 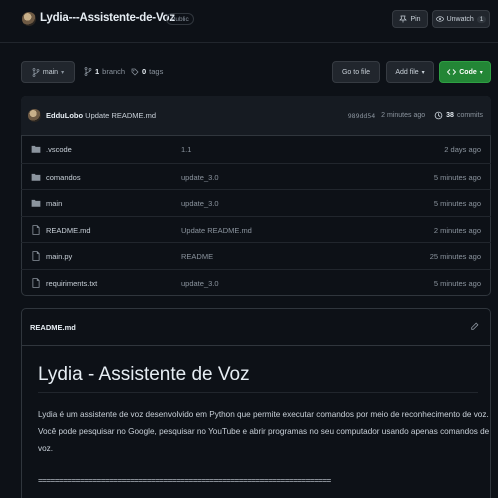 What do you see at coordinates (53, 327) in the screenshot?
I see `readme-filename: README.md` at bounding box center [53, 327].